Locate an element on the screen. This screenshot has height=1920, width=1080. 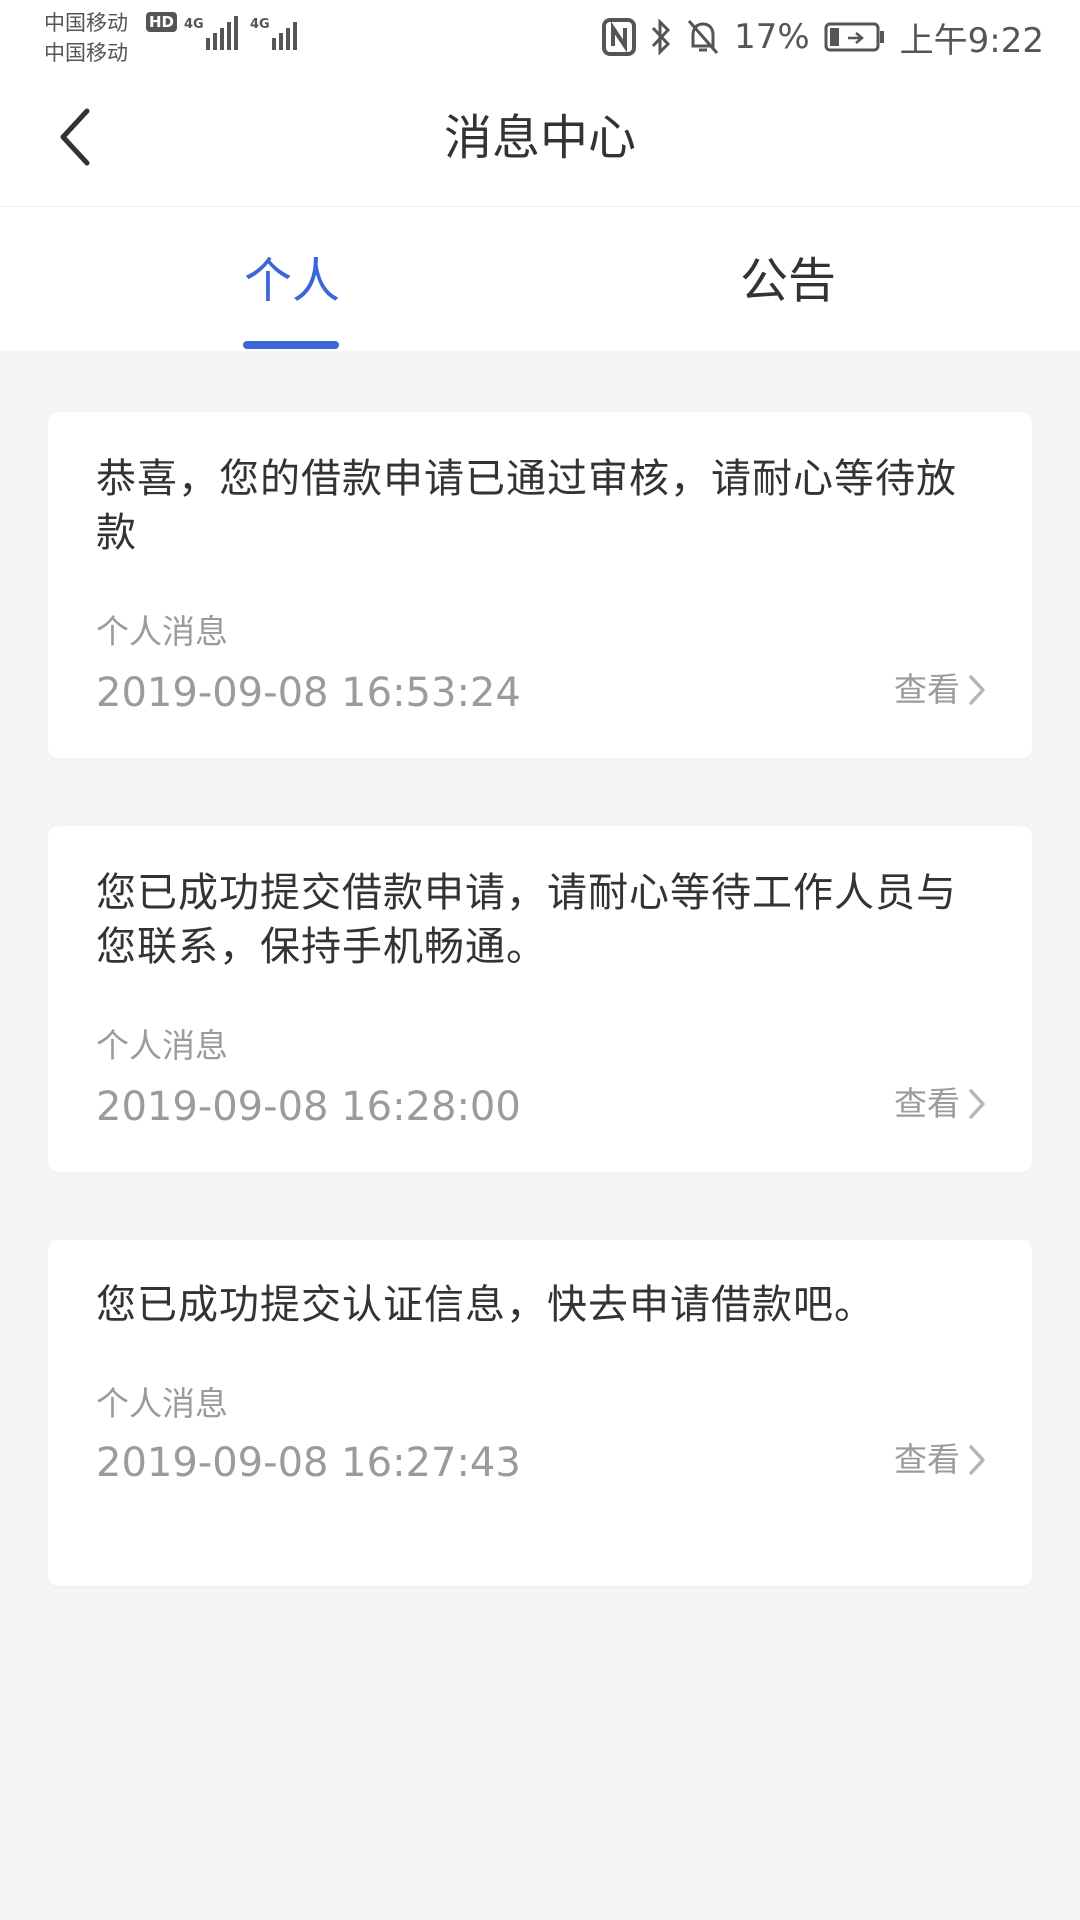
bluetooth-icon is located at coordinates (661, 37).